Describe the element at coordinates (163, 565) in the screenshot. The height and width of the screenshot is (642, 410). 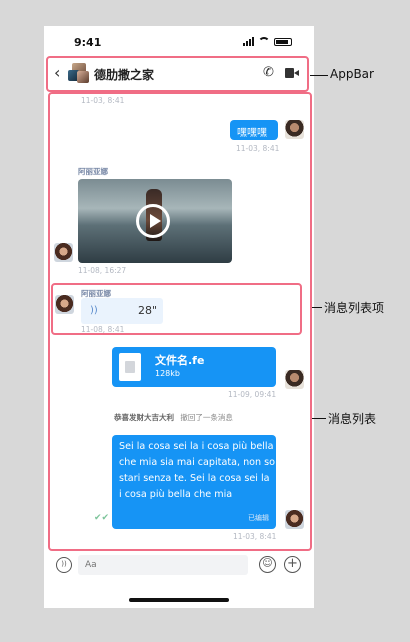
I see `message-input` at that location.